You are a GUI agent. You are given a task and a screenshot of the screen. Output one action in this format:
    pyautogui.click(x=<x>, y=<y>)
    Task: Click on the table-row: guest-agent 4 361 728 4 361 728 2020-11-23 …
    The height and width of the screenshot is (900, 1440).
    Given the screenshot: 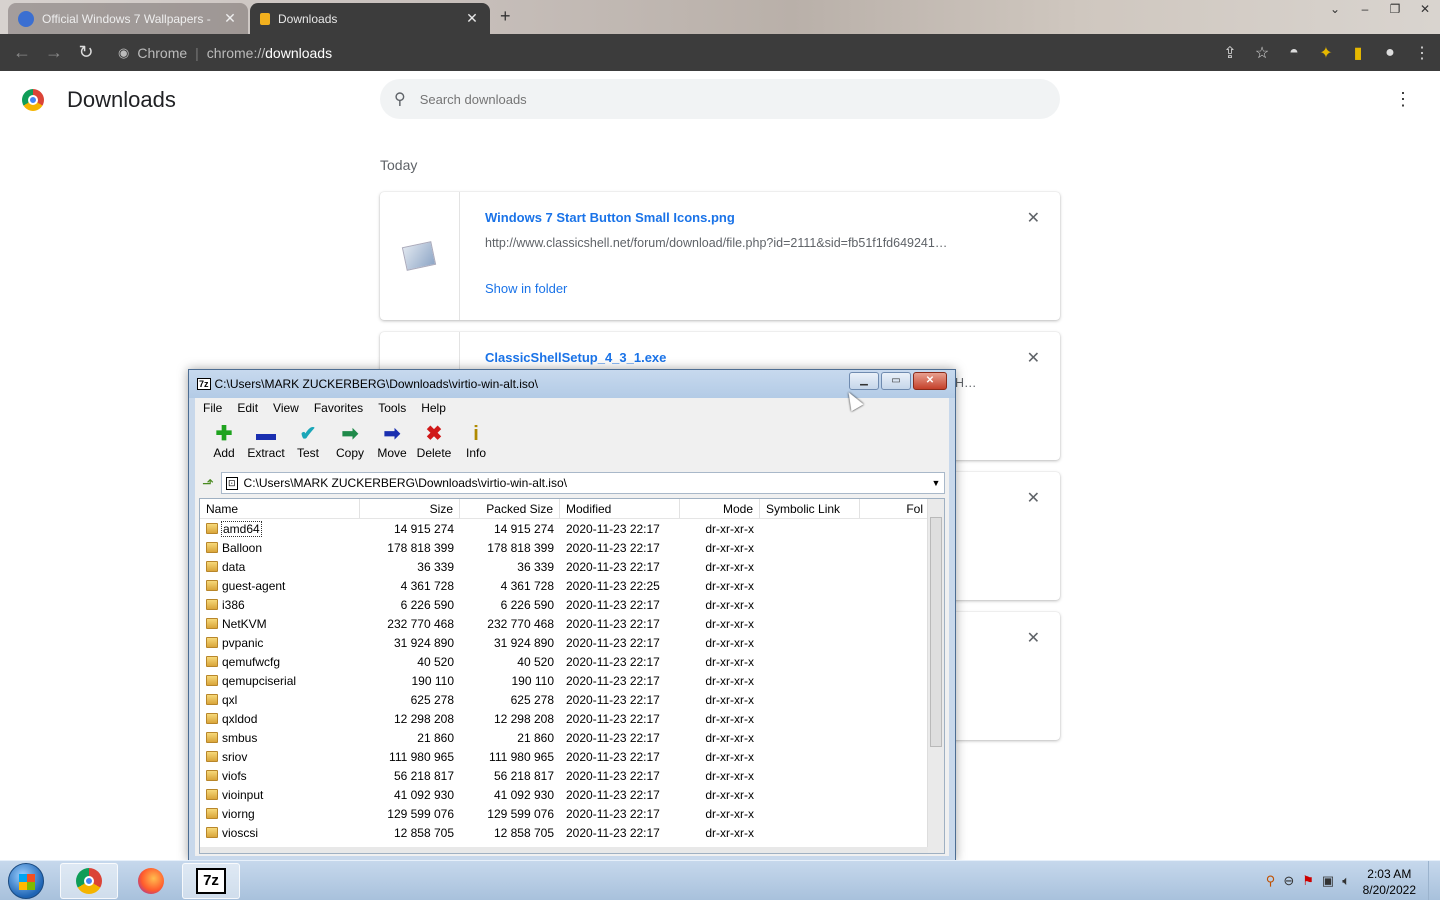 What is the action you would take?
    pyautogui.click(x=572, y=585)
    